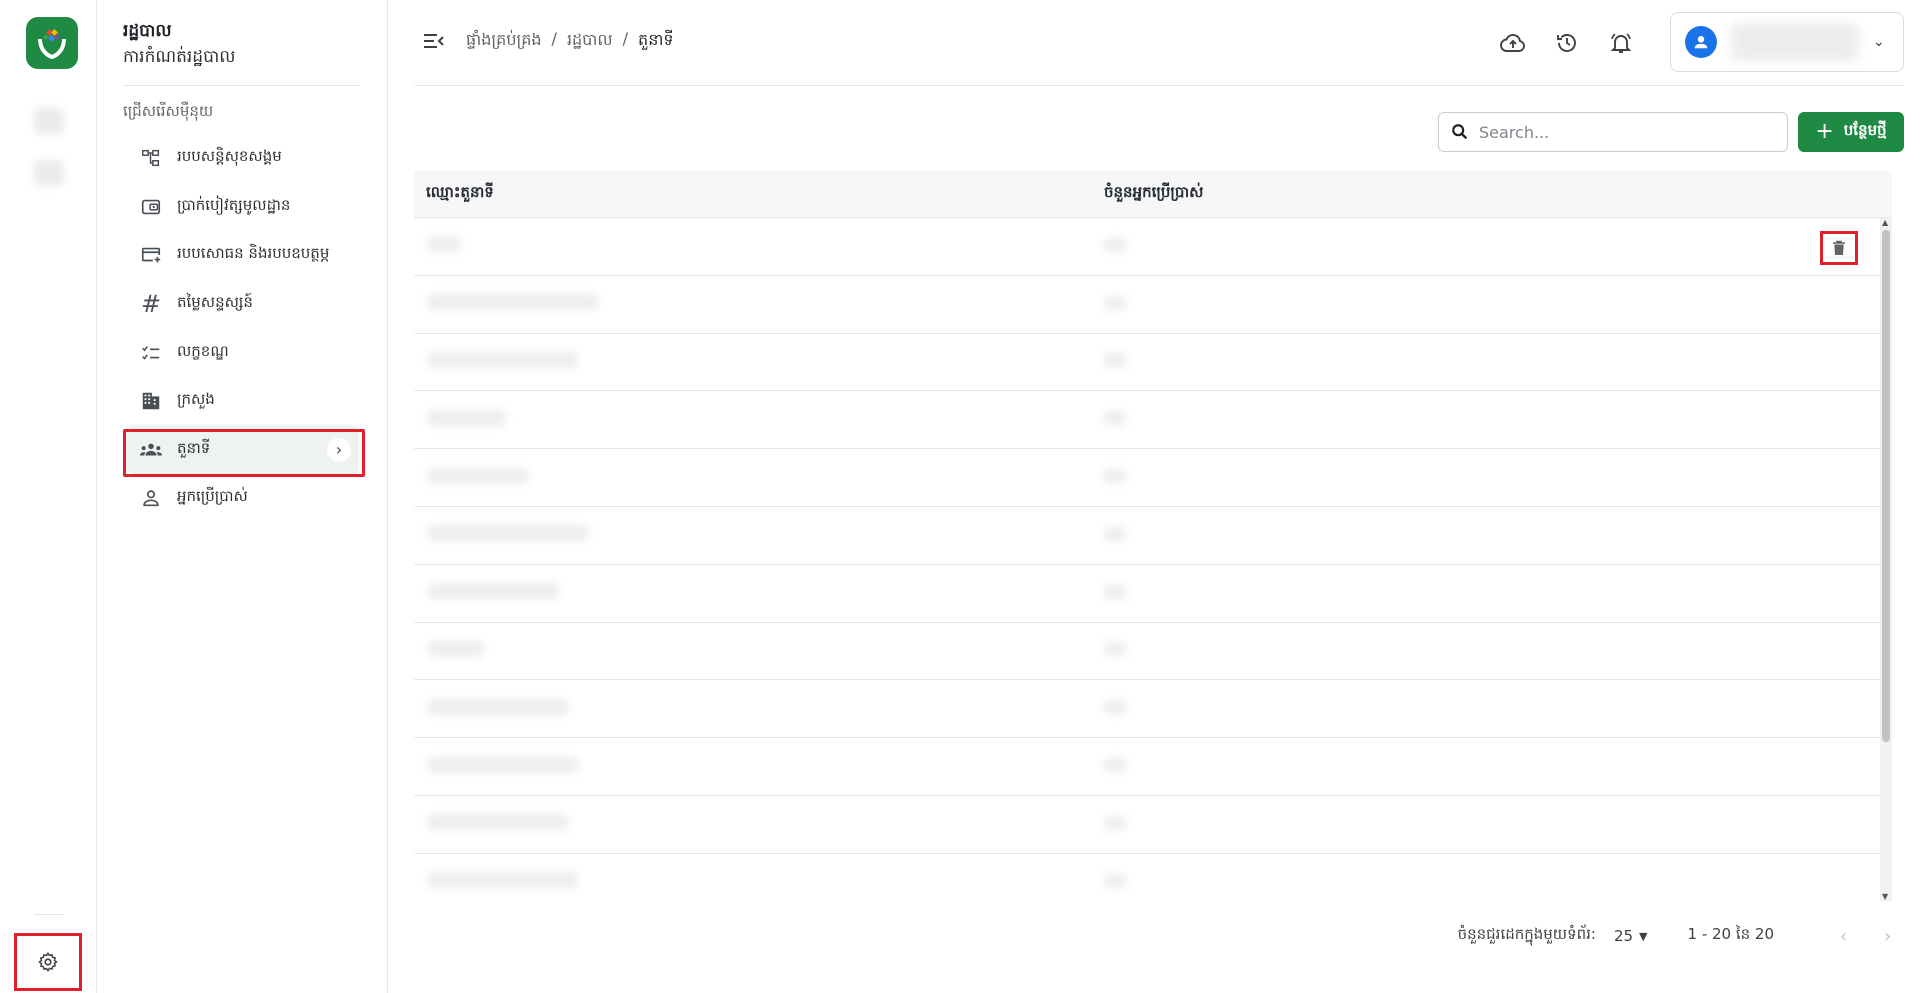 Image resolution: width=1920 pixels, height=993 pixels. What do you see at coordinates (1623, 936) in the screenshot?
I see `rows-per-page-select: 25` at bounding box center [1623, 936].